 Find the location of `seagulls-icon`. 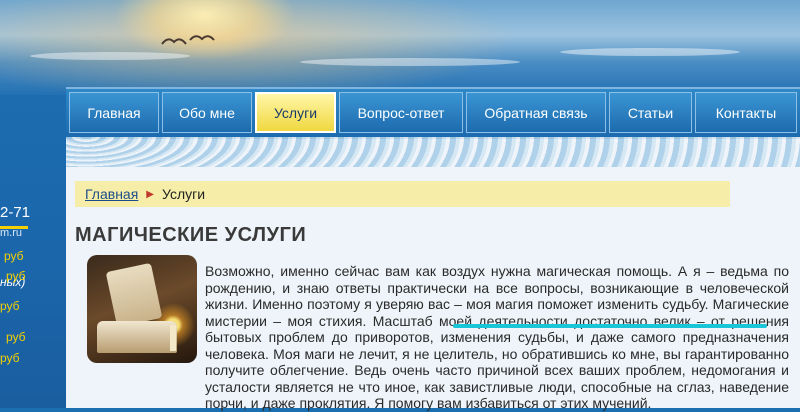

seagulls-icon is located at coordinates (188, 40).